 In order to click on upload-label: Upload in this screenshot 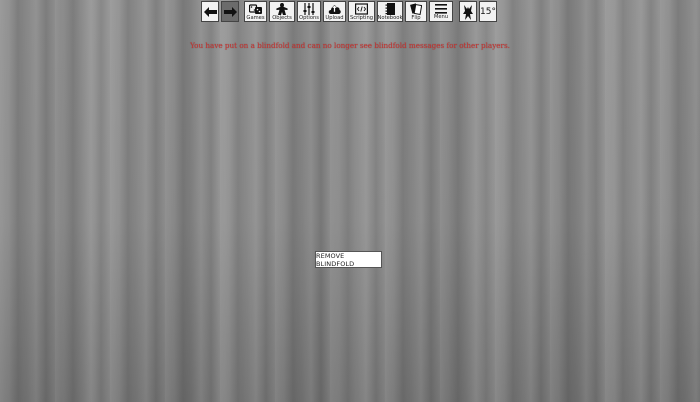, I will do `click(334, 18)`.